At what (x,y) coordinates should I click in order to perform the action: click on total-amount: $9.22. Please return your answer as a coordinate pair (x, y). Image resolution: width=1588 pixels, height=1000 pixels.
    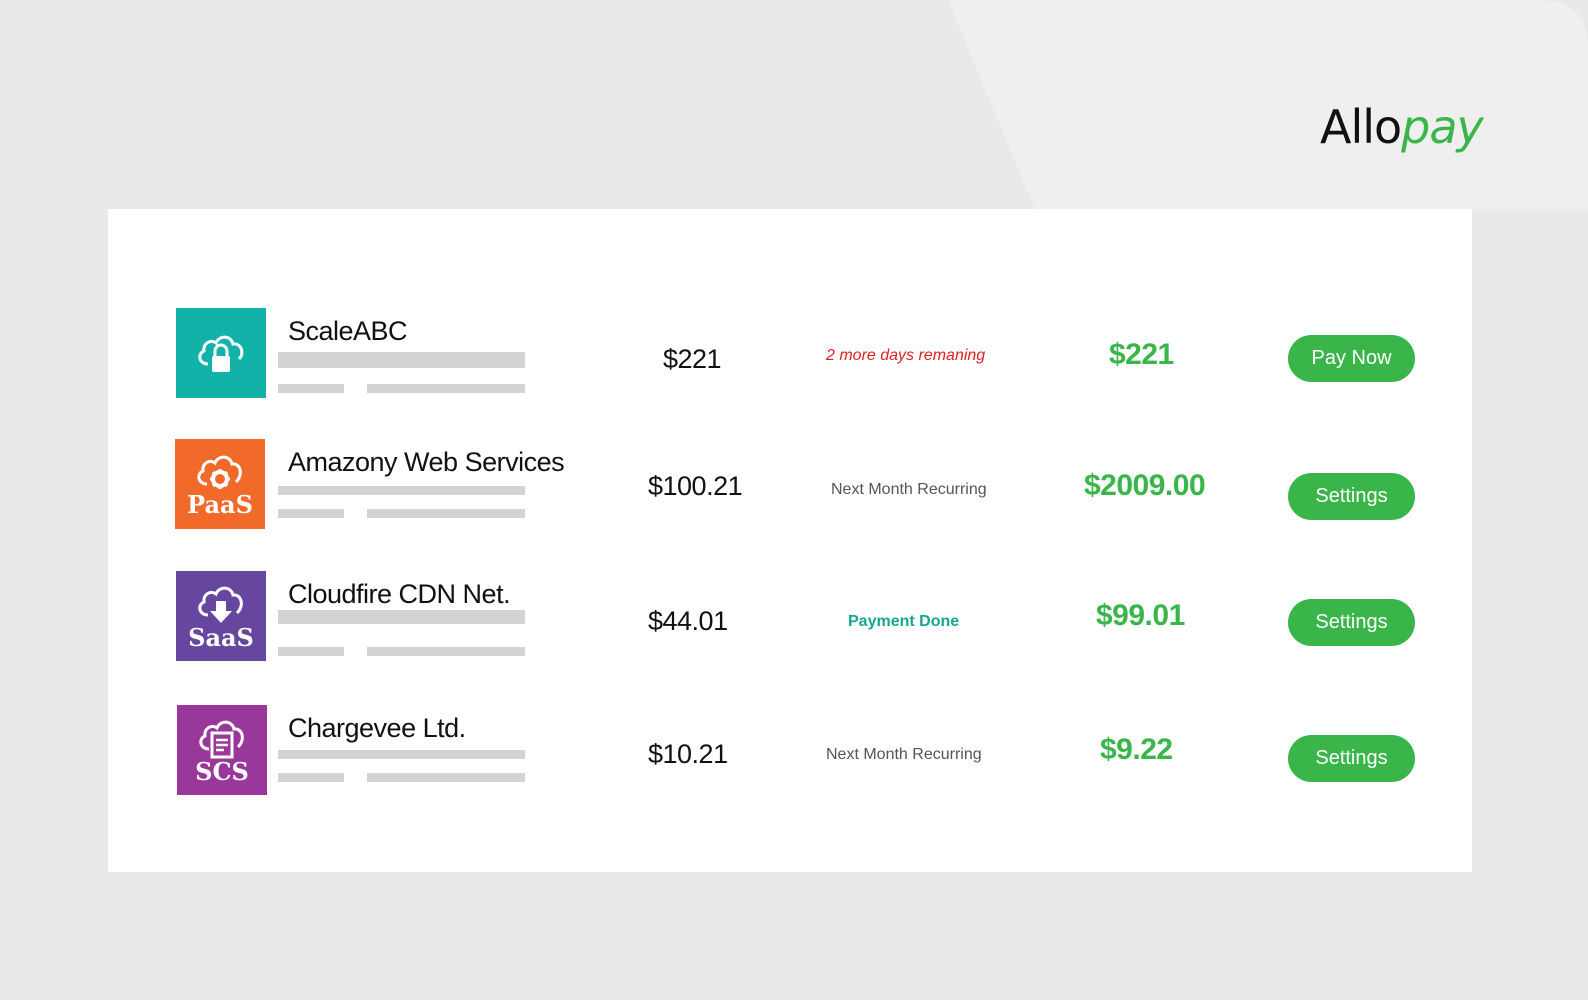
    Looking at the image, I should click on (1136, 749).